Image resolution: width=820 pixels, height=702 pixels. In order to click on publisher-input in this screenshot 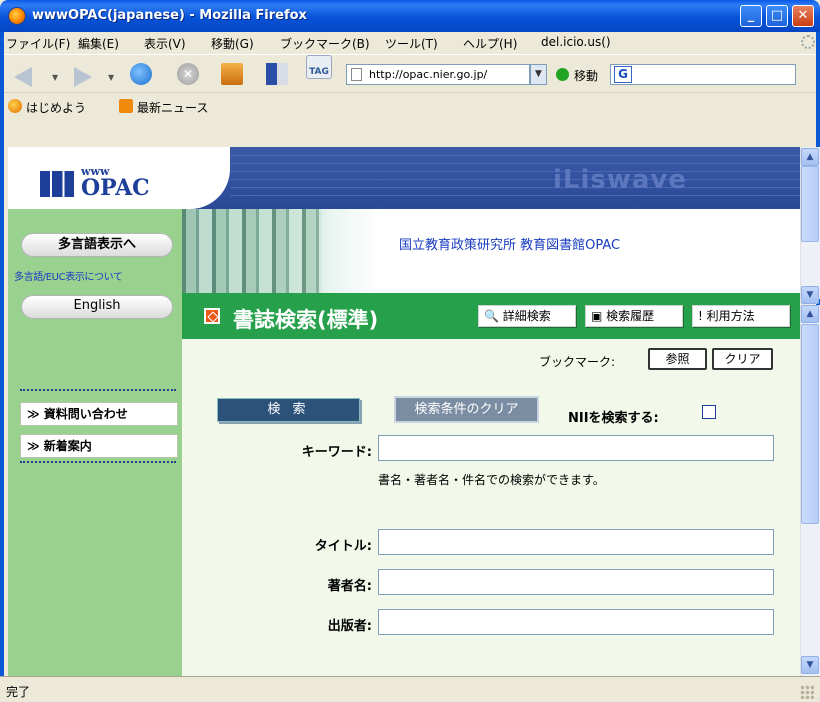, I will do `click(576, 622)`.